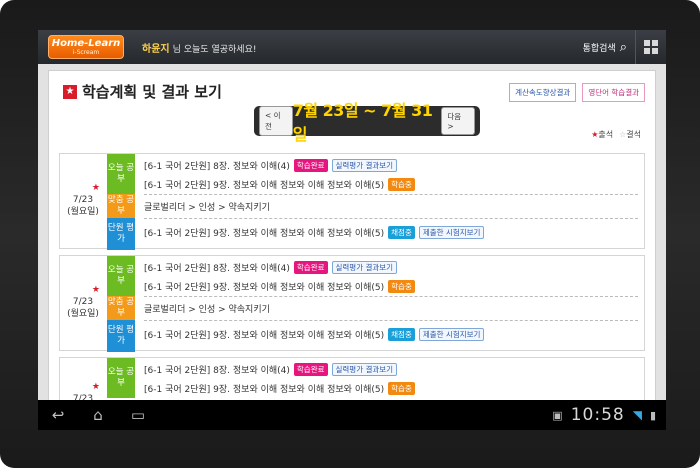 Image resolution: width=700 pixels, height=468 pixels. I want to click on legend-attend: ★출석, so click(602, 134).